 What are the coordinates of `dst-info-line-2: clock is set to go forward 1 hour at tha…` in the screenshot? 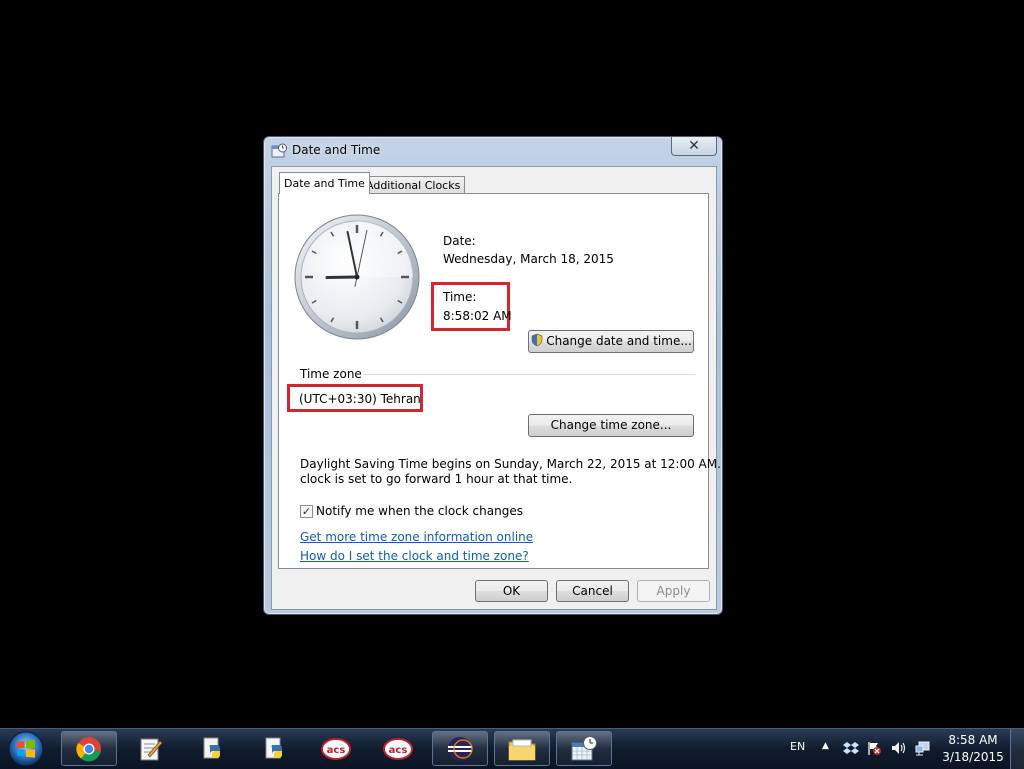 It's located at (436, 479).